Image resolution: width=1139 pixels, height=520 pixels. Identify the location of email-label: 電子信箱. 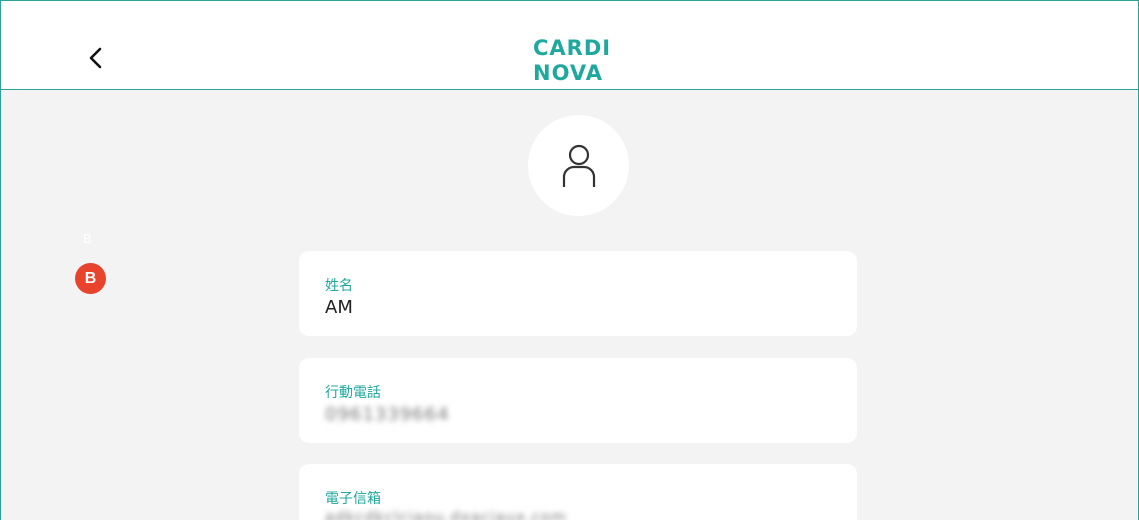
(353, 499).